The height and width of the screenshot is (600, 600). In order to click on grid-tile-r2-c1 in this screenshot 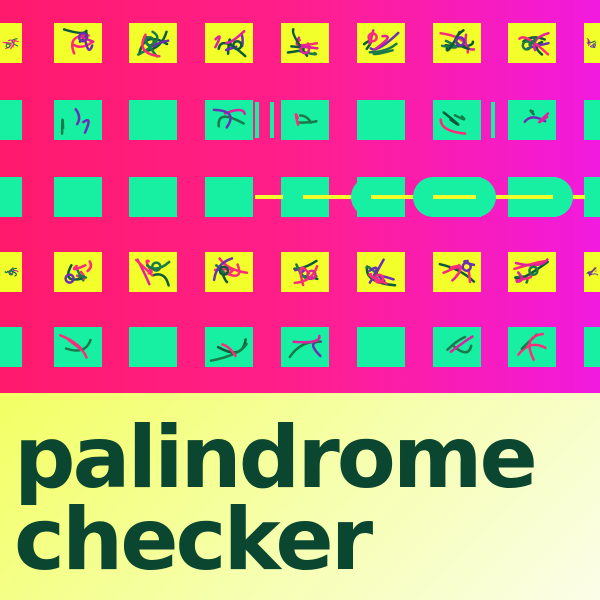, I will do `click(11, 120)`.